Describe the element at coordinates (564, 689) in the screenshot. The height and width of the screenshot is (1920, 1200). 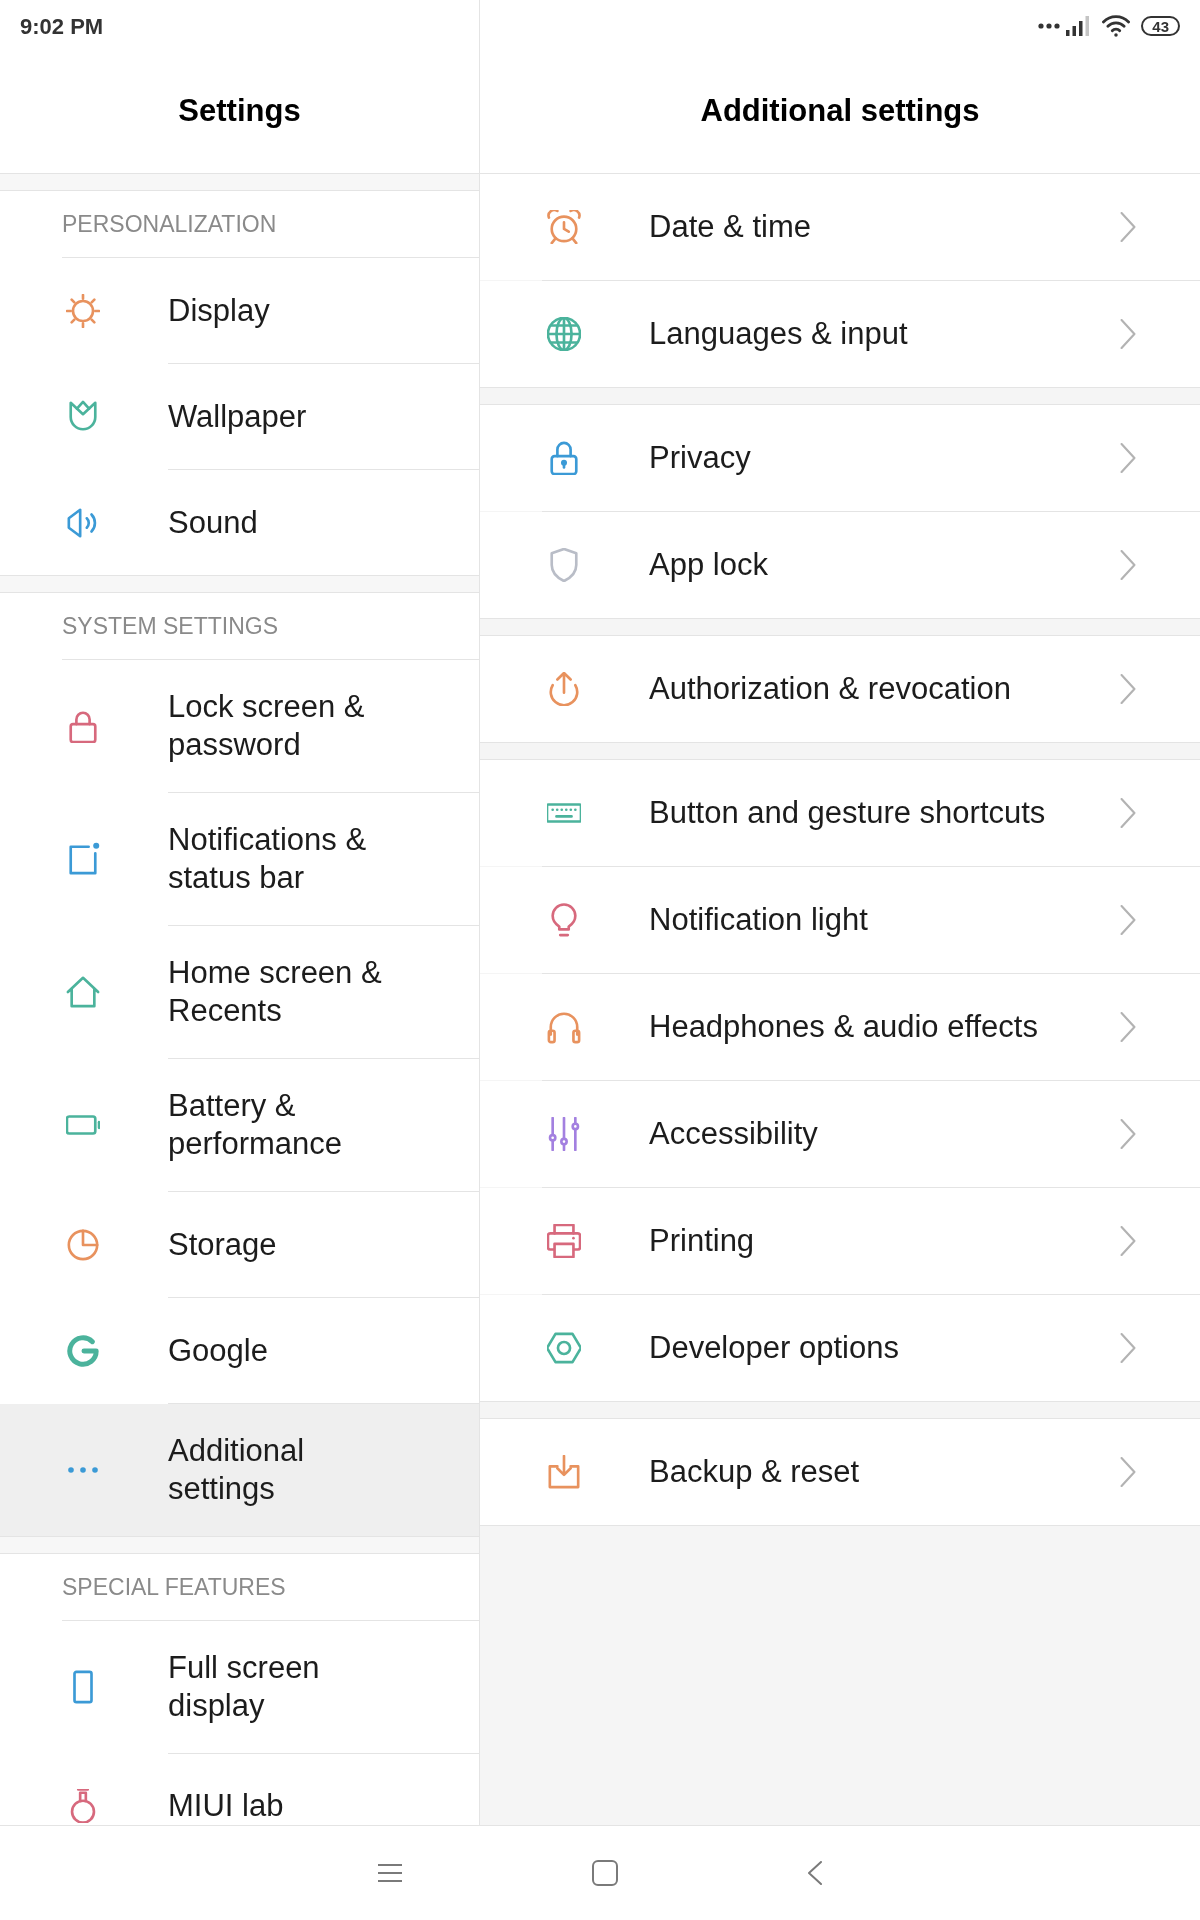
I see `upload-icon` at that location.